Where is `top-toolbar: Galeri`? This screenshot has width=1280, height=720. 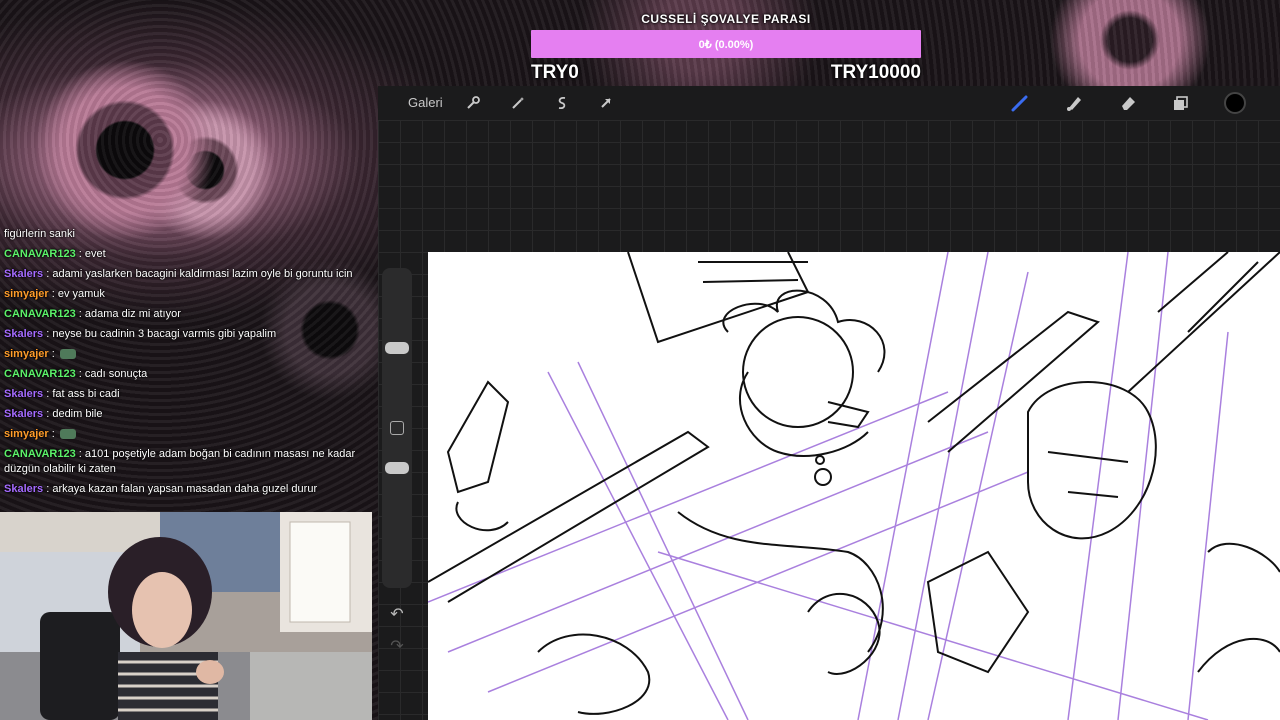
top-toolbar: Galeri is located at coordinates (829, 103).